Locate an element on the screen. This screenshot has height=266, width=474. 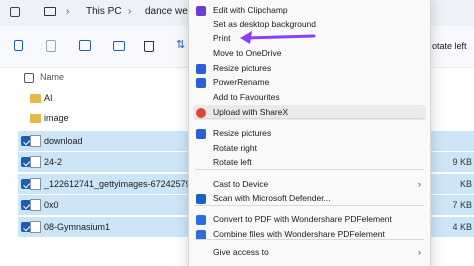
menu-item-label: Print is located at coordinates (222, 38).